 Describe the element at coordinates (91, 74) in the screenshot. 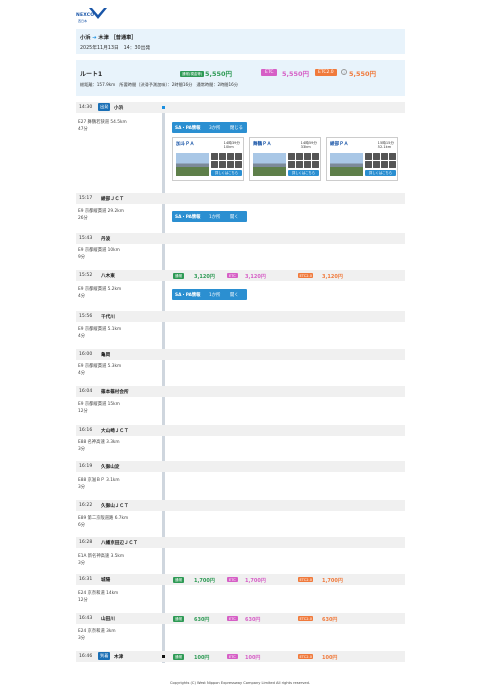

I see `route-name: ルート1` at that location.